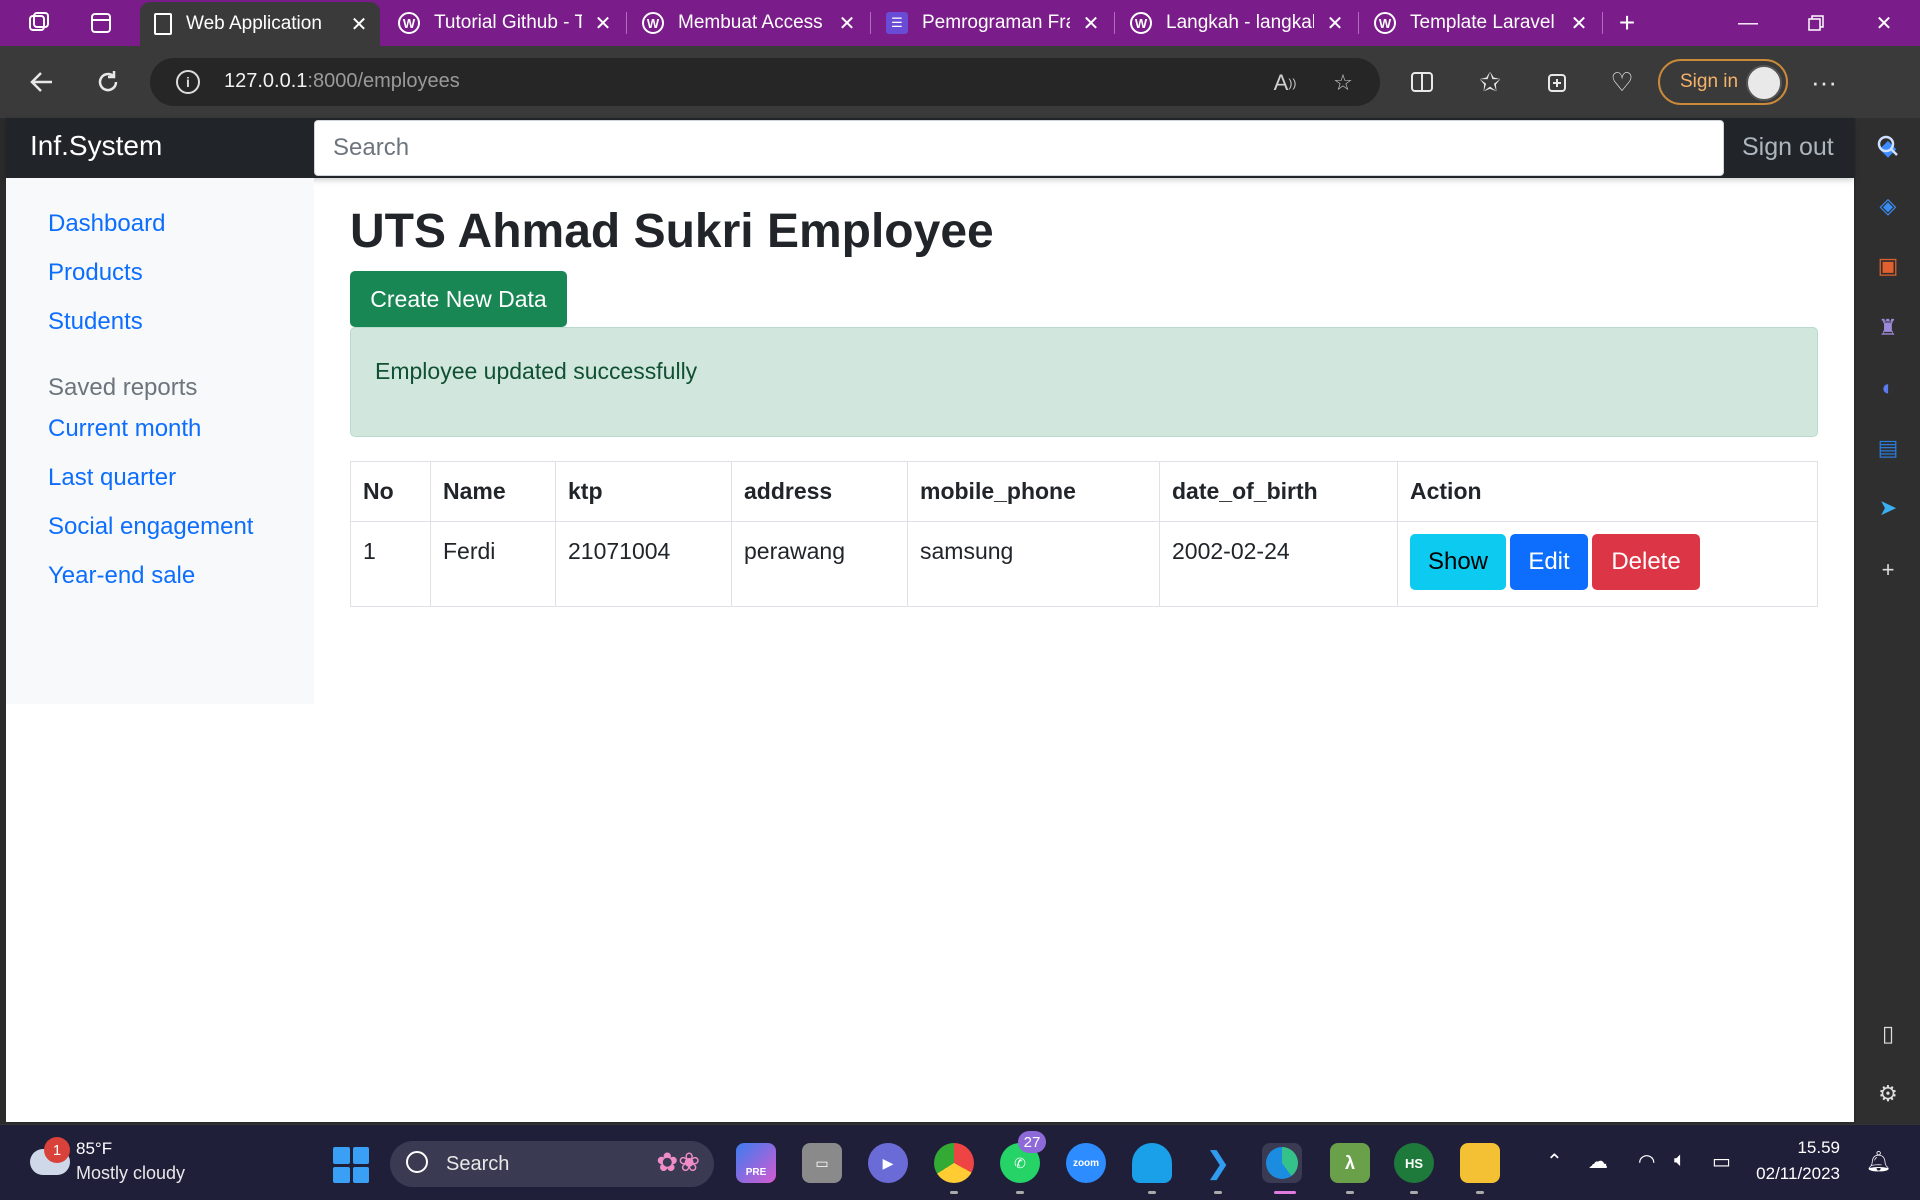 The width and height of the screenshot is (1920, 1200). Describe the element at coordinates (1788, 147) in the screenshot. I see `sign-out-link: Sign out` at that location.